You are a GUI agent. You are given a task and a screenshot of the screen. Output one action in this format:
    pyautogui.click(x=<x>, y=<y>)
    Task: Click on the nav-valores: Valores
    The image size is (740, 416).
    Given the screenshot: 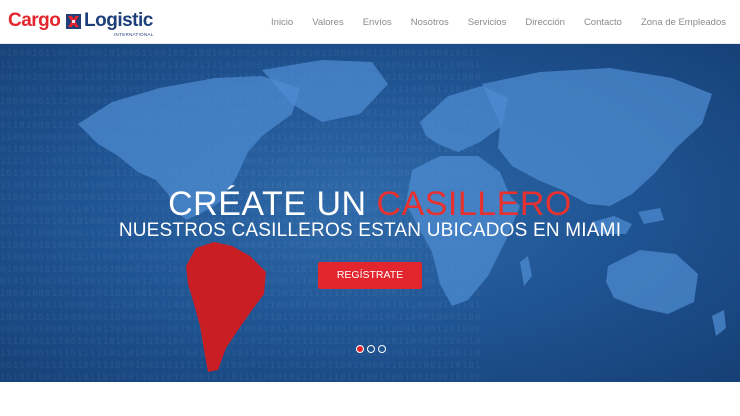 What is the action you would take?
    pyautogui.click(x=328, y=22)
    